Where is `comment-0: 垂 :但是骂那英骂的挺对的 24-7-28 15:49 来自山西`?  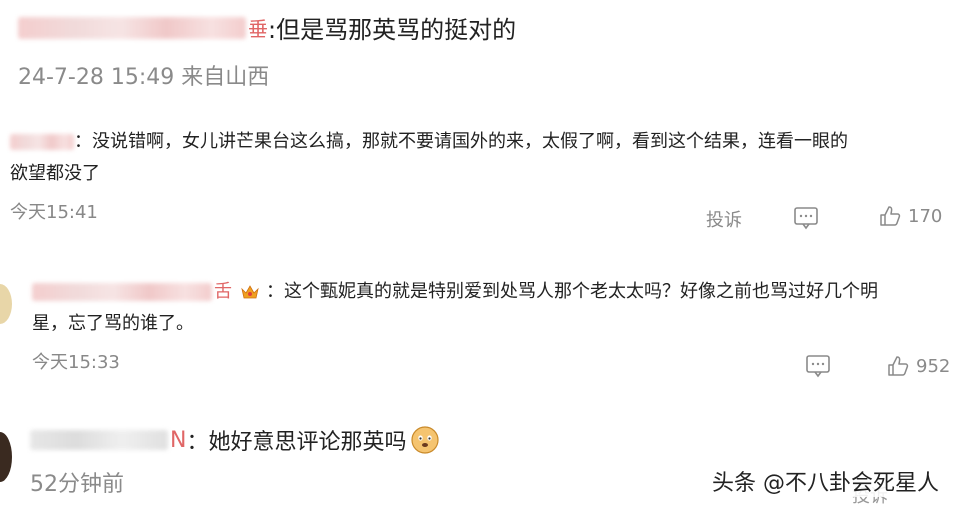 comment-0: 垂 :但是骂那英骂的挺对的 24-7-28 15:49 来自山西 is located at coordinates (267, 50).